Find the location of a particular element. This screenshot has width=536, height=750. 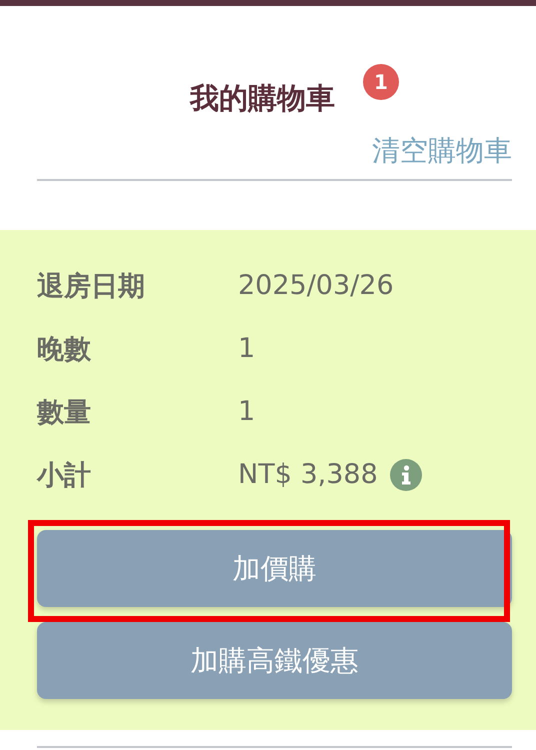

action-button: 加購高鐵優惠 is located at coordinates (274, 660).